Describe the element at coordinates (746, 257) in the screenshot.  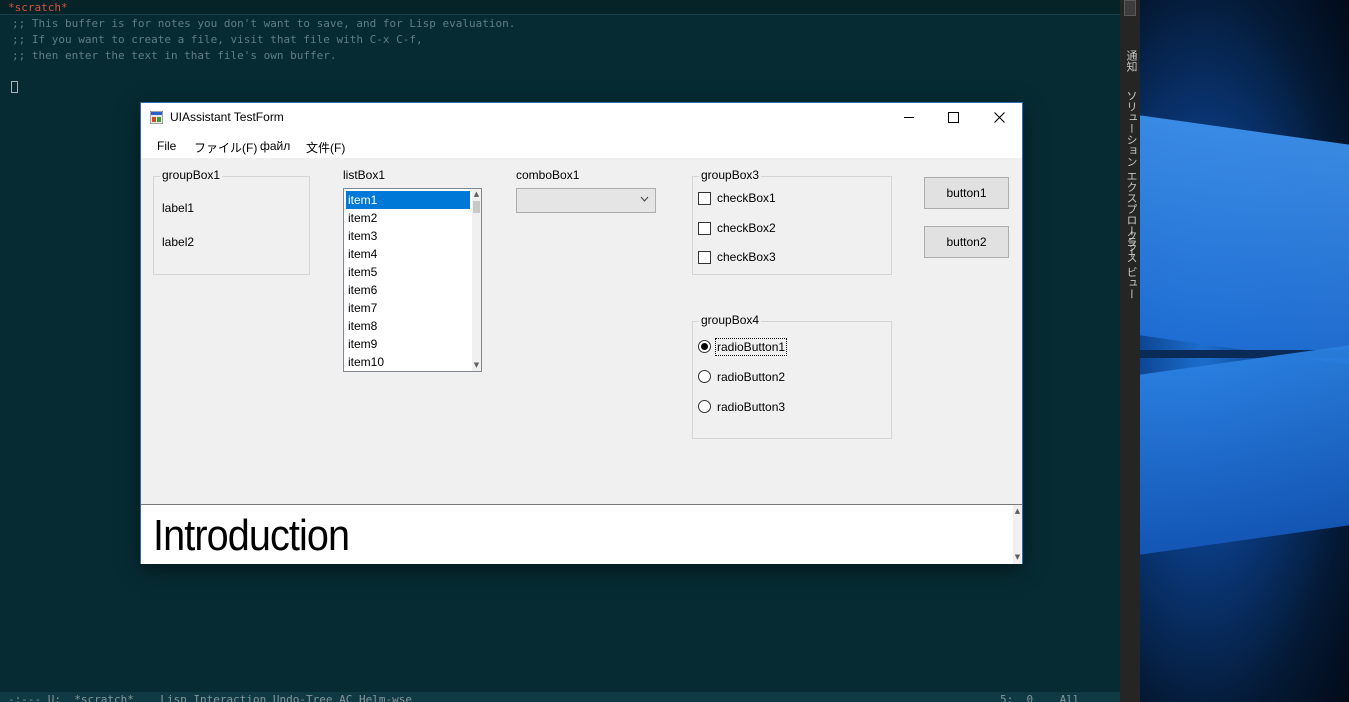
I see `checkbox3-label: checkBox3` at that location.